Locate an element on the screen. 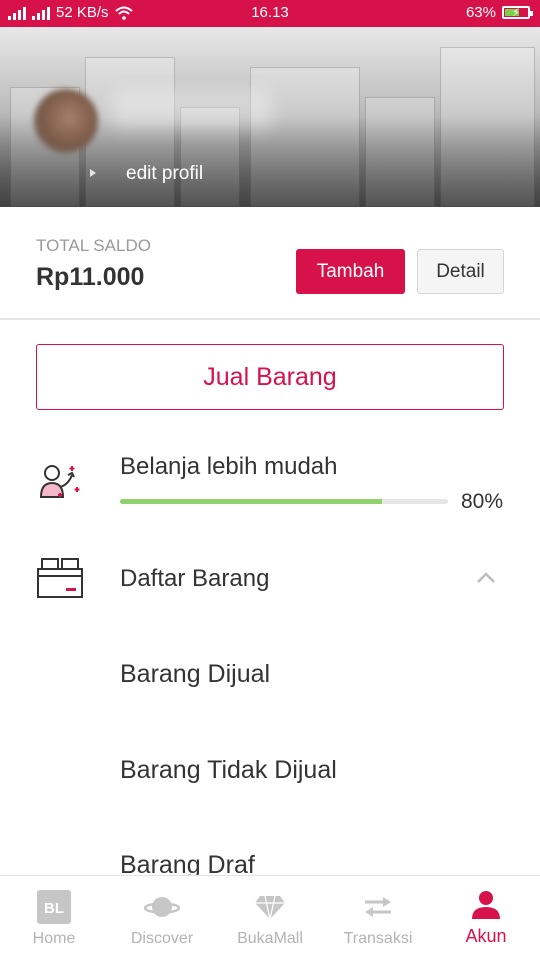 Image resolution: width=540 pixels, height=960 pixels. nav-home: BL Home is located at coordinates (54, 918).